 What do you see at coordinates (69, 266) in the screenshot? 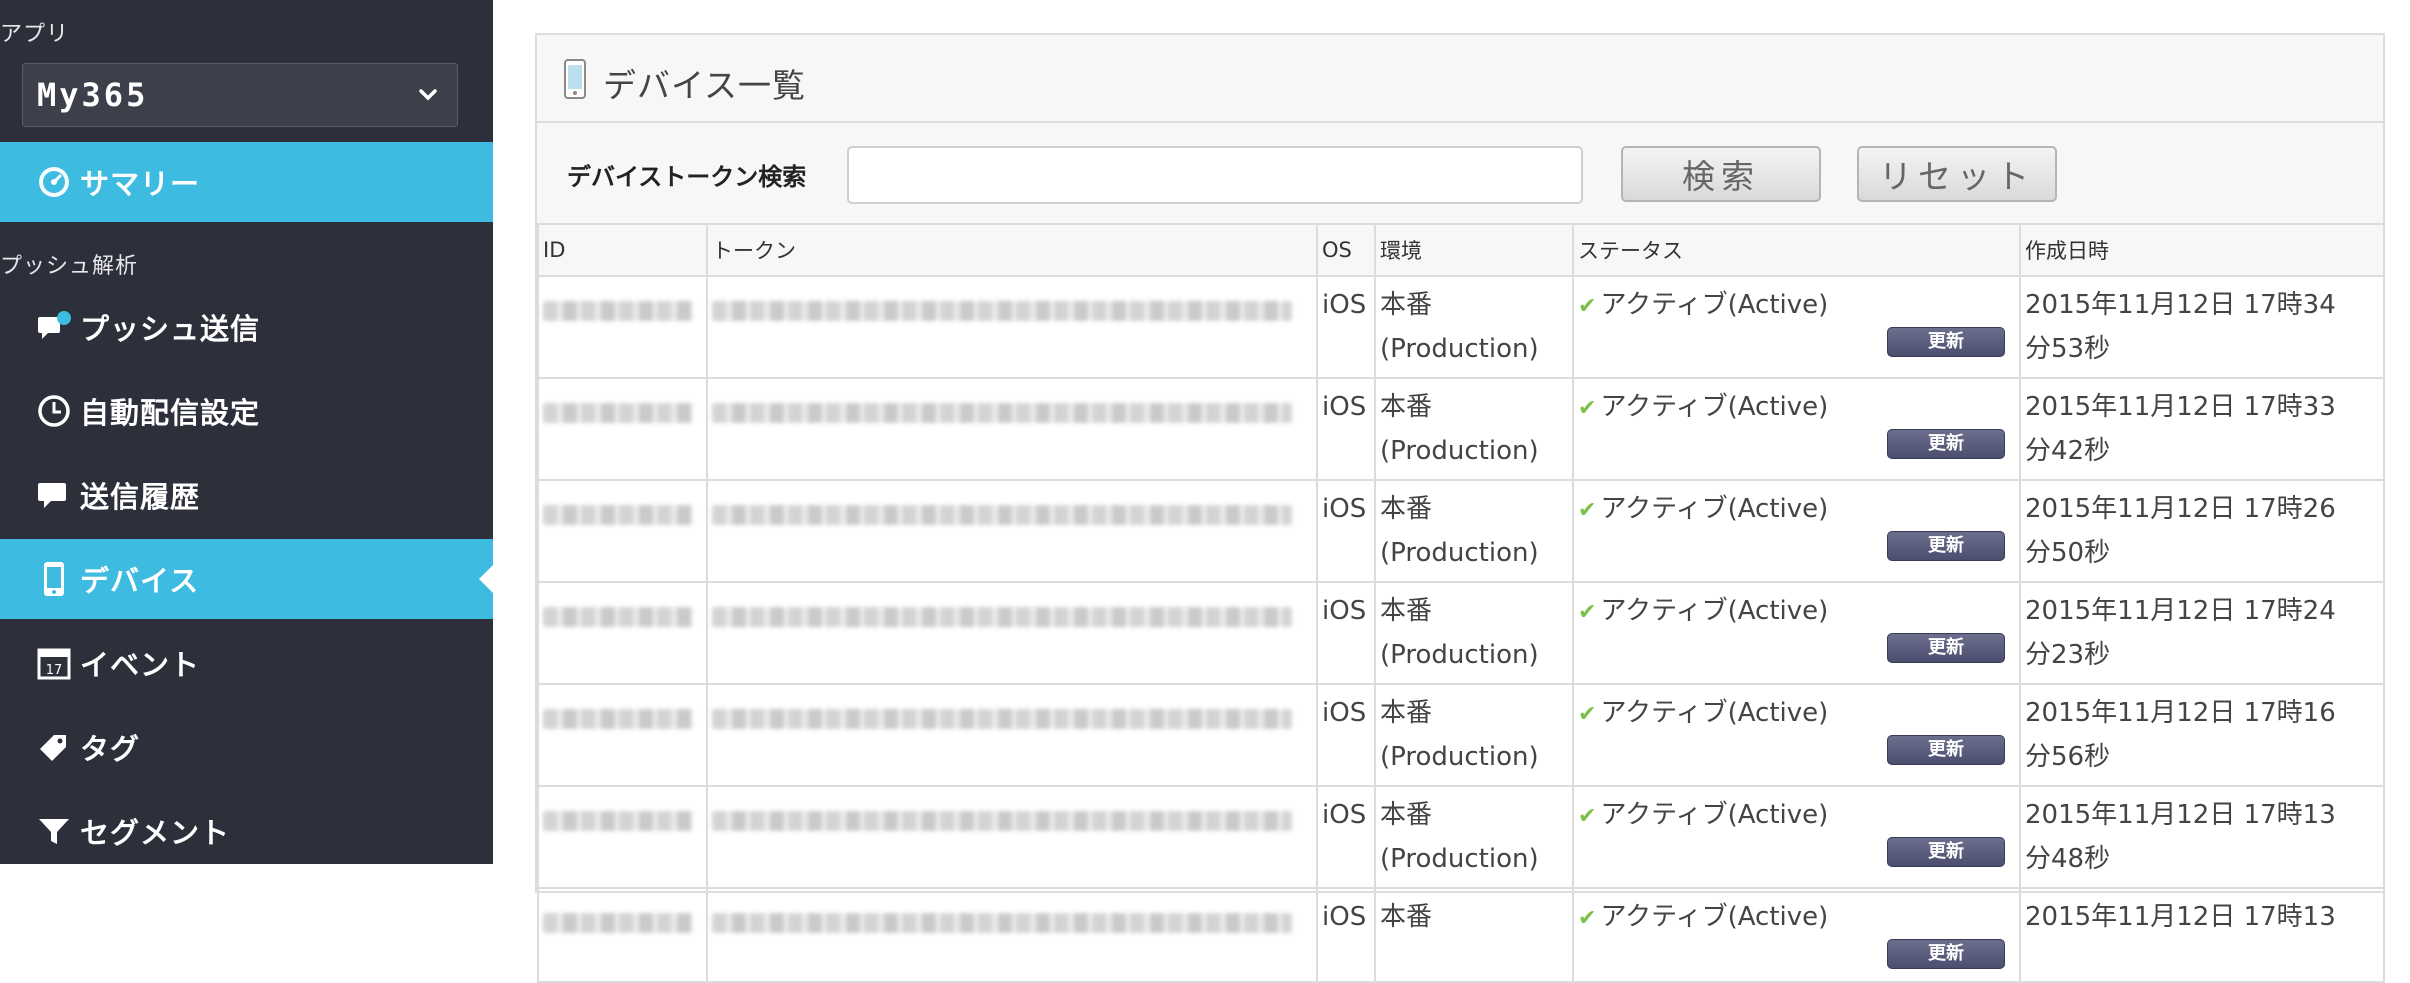
I see `push-section-label: プッシュ解析` at bounding box center [69, 266].